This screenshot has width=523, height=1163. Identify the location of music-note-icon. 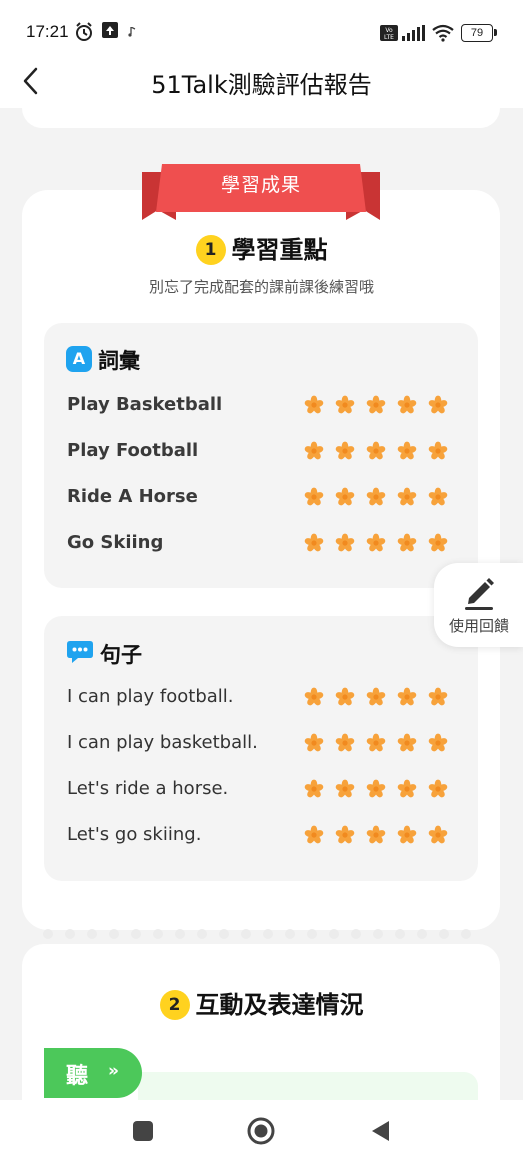
(132, 32).